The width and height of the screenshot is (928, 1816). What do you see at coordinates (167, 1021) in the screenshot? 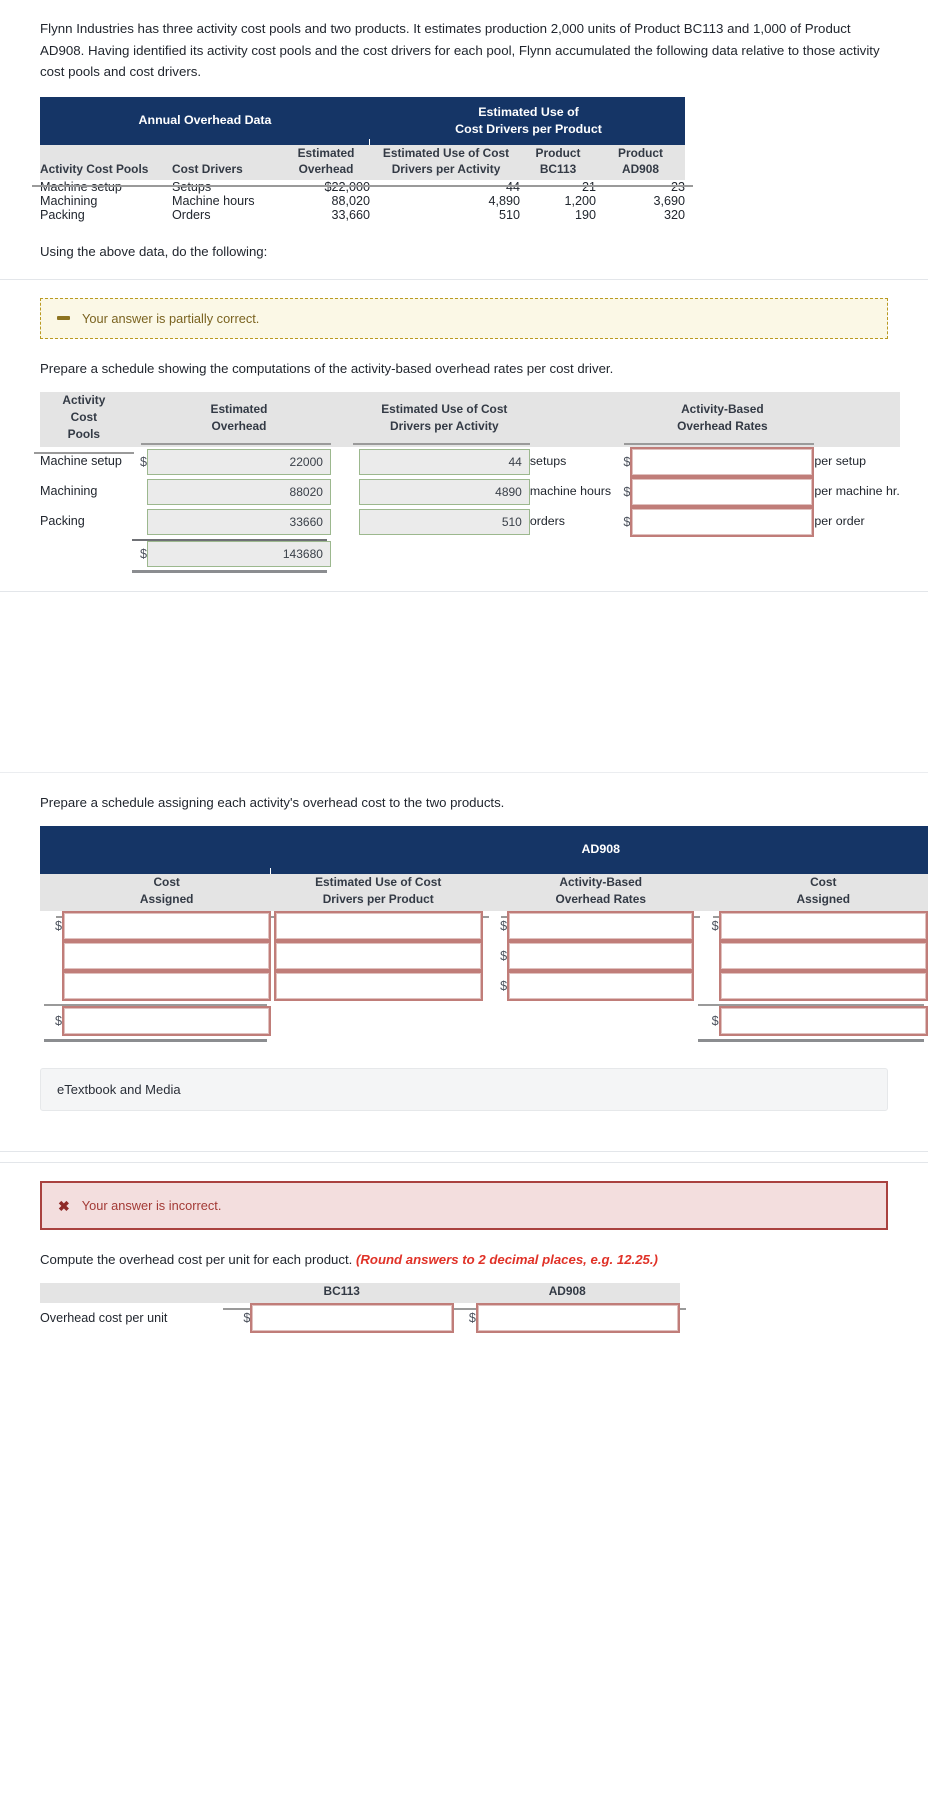
I see `total-cost-assigned-bc113-input` at bounding box center [167, 1021].